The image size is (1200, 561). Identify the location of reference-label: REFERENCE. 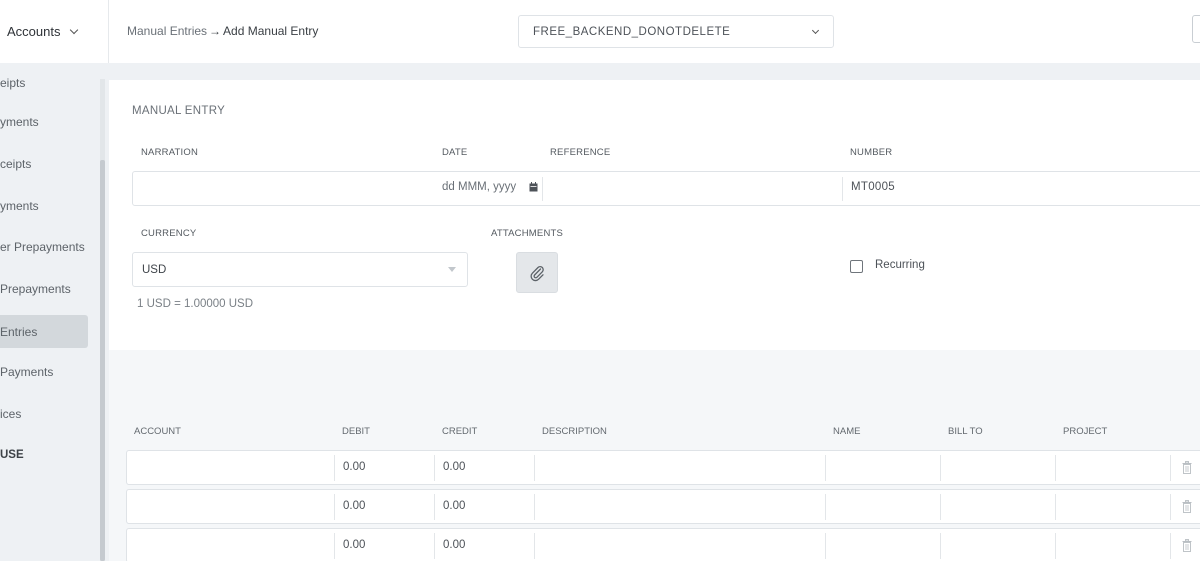
(580, 152).